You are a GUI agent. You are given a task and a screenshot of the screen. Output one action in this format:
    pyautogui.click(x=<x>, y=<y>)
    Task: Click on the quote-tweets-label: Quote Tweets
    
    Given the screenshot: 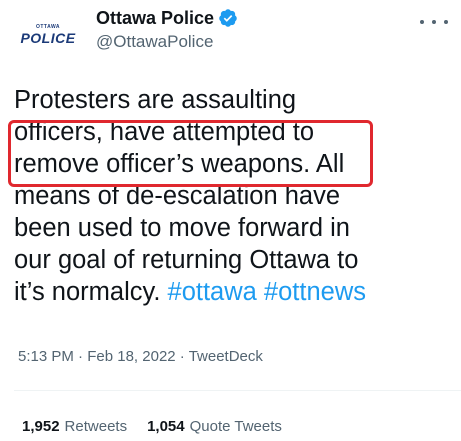 What is the action you would take?
    pyautogui.click(x=236, y=426)
    